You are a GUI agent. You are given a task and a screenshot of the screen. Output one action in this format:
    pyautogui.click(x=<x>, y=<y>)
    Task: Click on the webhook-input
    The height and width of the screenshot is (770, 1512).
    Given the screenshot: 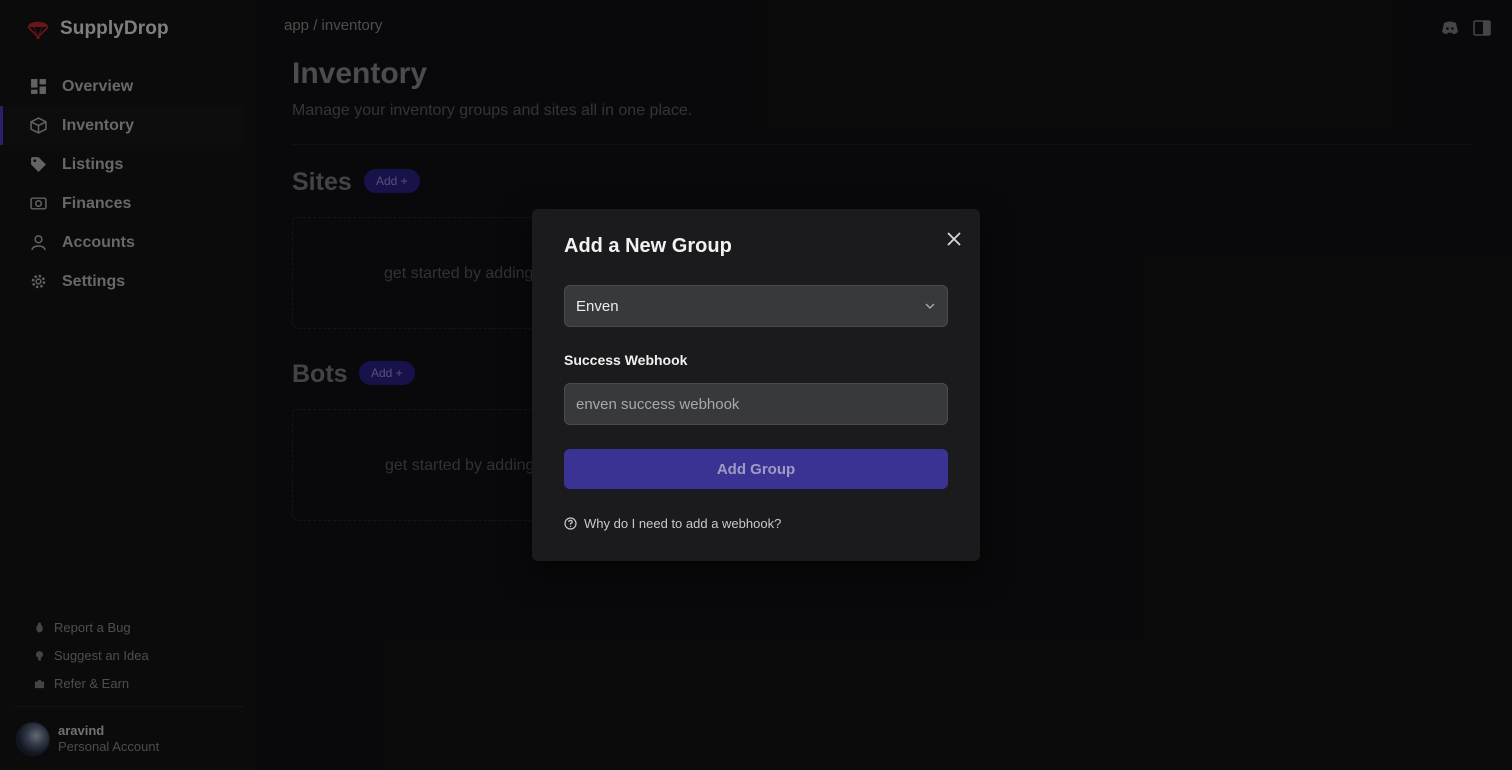 What is the action you would take?
    pyautogui.click(x=756, y=404)
    